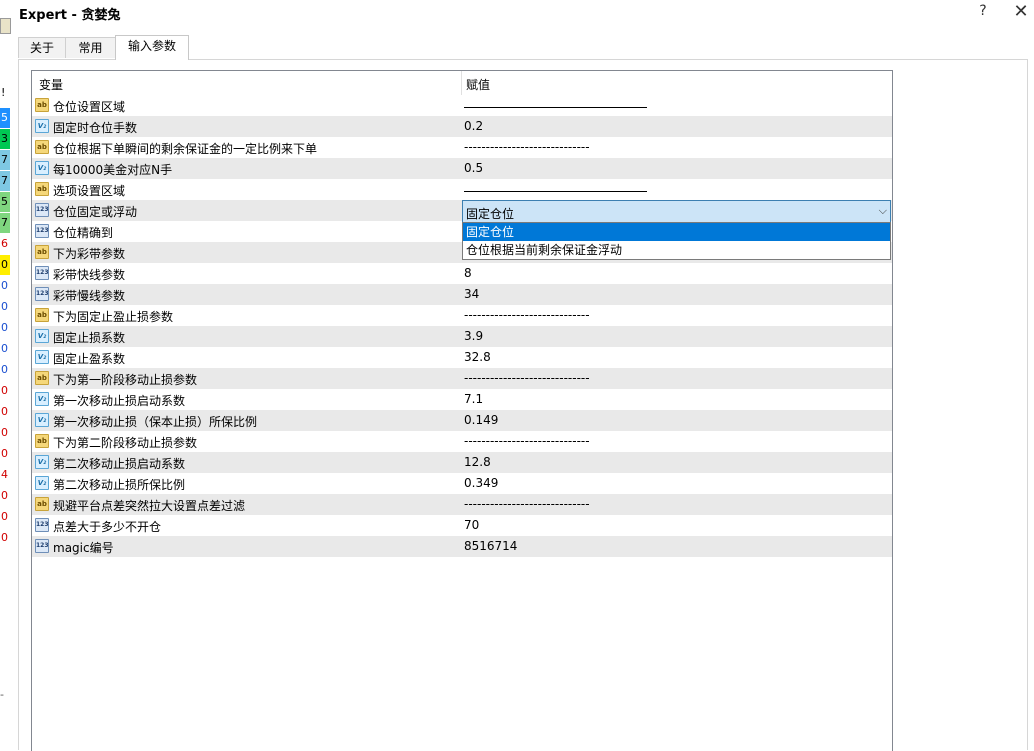  What do you see at coordinates (477, 357) in the screenshot?
I see `parameter-value: 32.8` at bounding box center [477, 357].